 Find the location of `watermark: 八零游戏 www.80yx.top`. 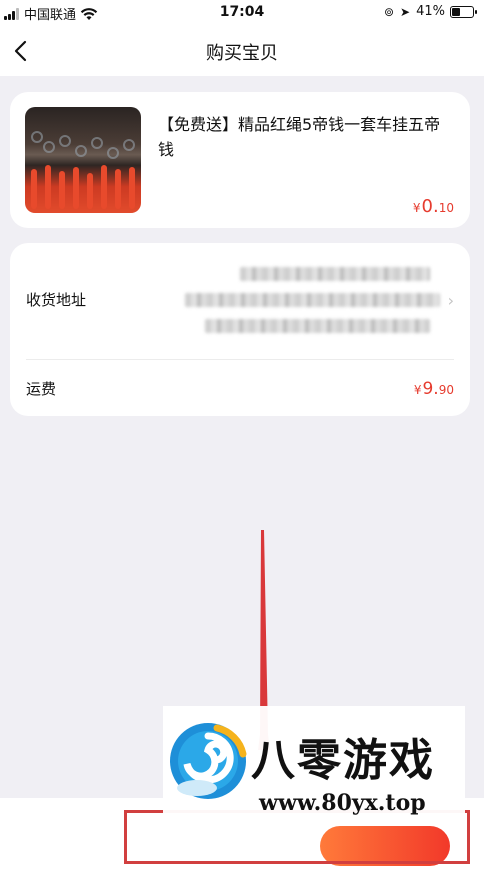

watermark: 八零游戏 www.80yx.top is located at coordinates (314, 766).